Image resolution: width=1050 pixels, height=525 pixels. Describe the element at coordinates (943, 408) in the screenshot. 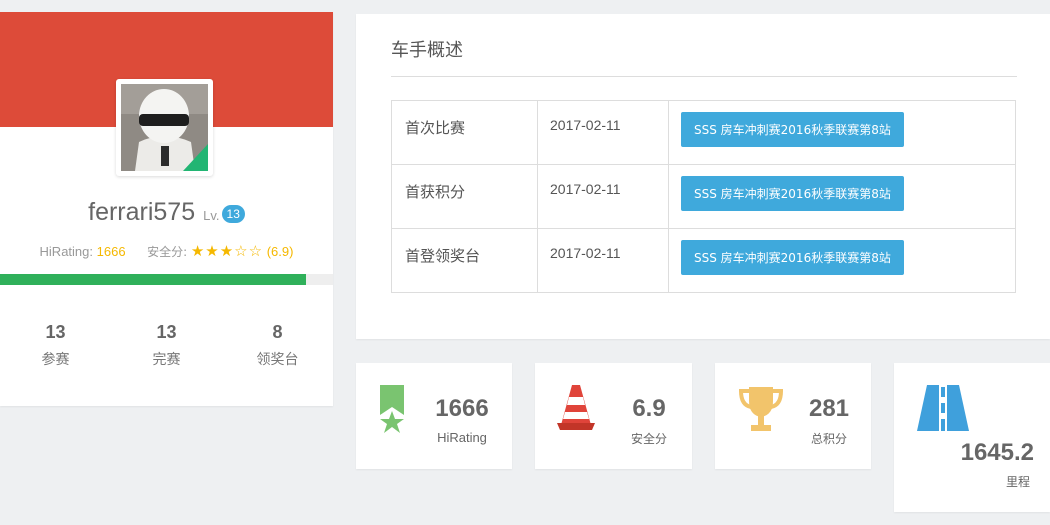

I see `road-icon` at that location.